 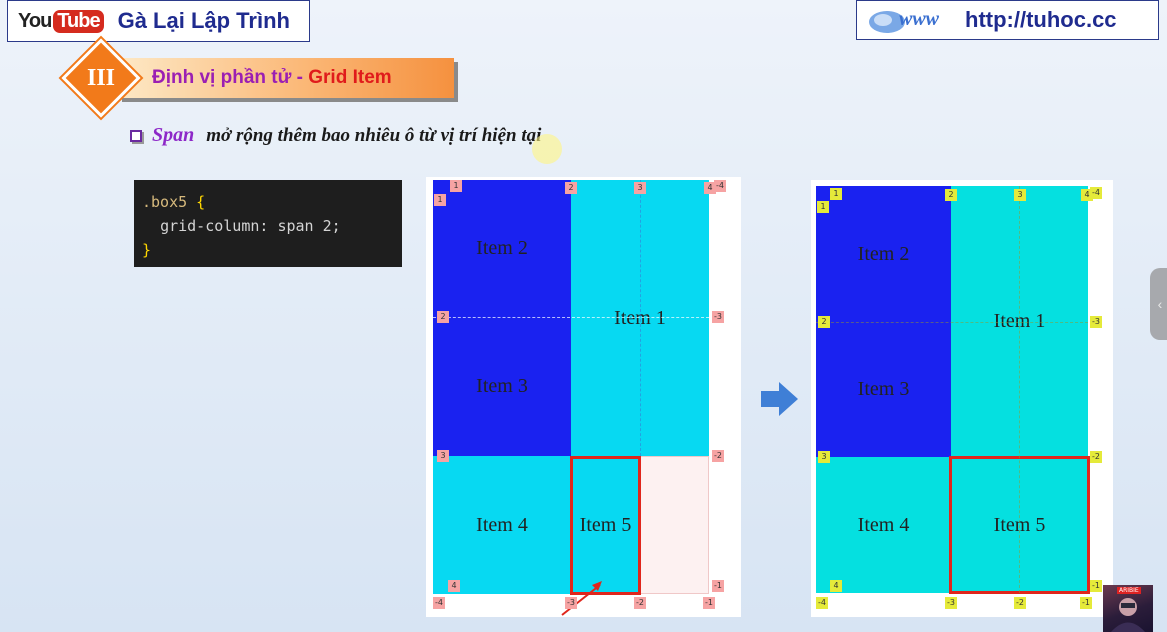 I want to click on css-code-snippet: .box5 { grid-column: span 2; }, so click(x=268, y=223).